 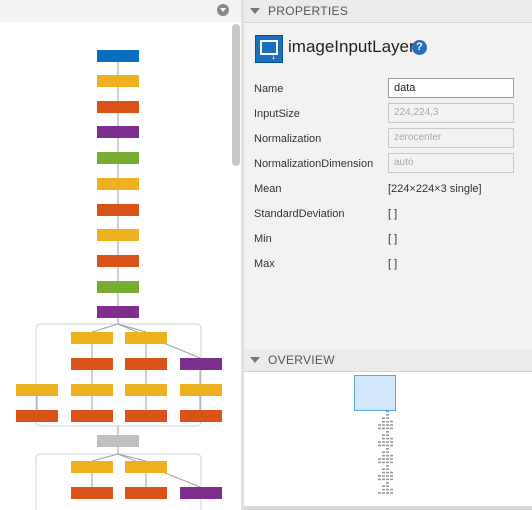 I want to click on concatenation-node, so click(x=118, y=441).